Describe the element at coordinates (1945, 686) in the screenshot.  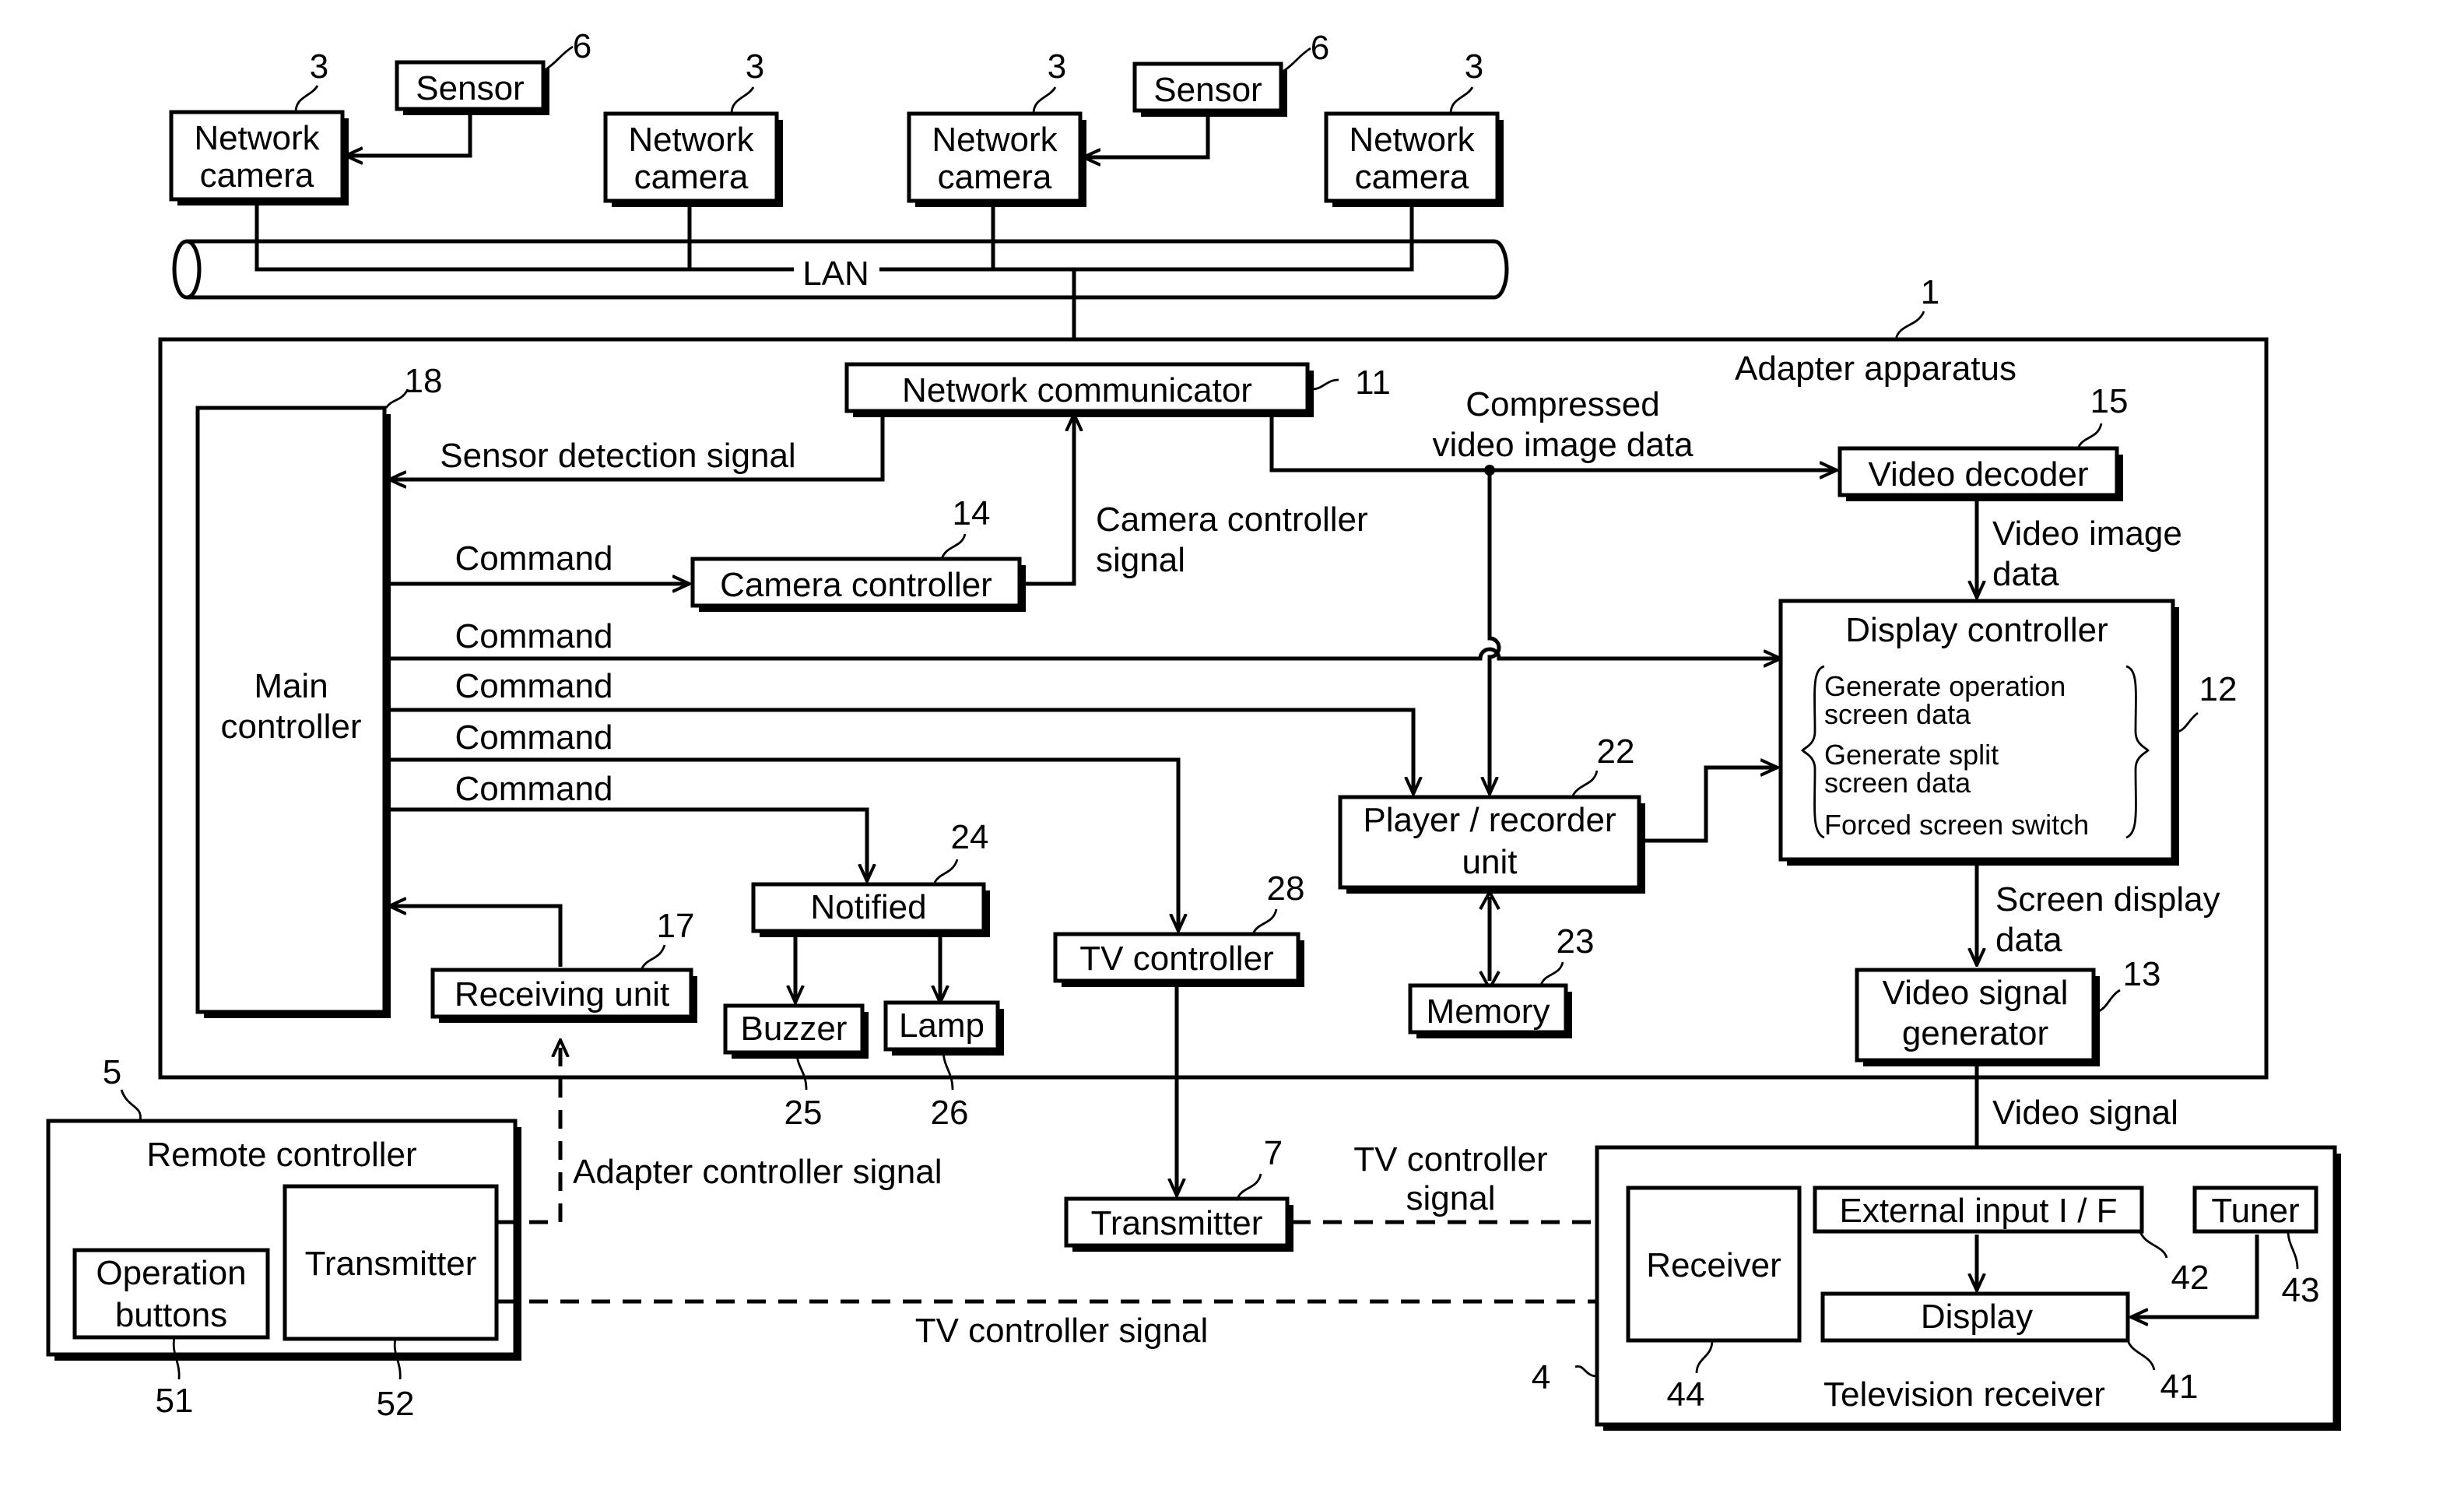
I see `svg-text: Generate operation` at that location.